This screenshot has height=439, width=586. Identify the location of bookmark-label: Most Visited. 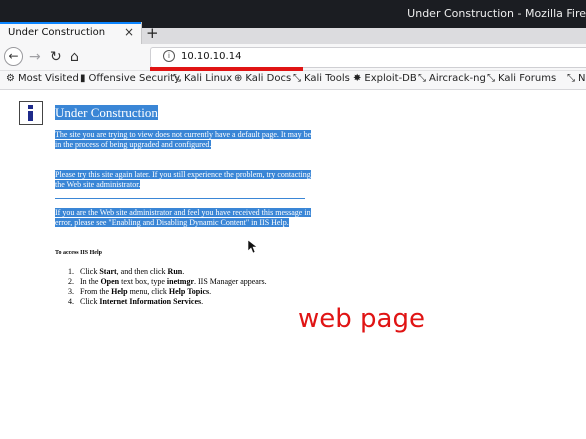
(48, 78).